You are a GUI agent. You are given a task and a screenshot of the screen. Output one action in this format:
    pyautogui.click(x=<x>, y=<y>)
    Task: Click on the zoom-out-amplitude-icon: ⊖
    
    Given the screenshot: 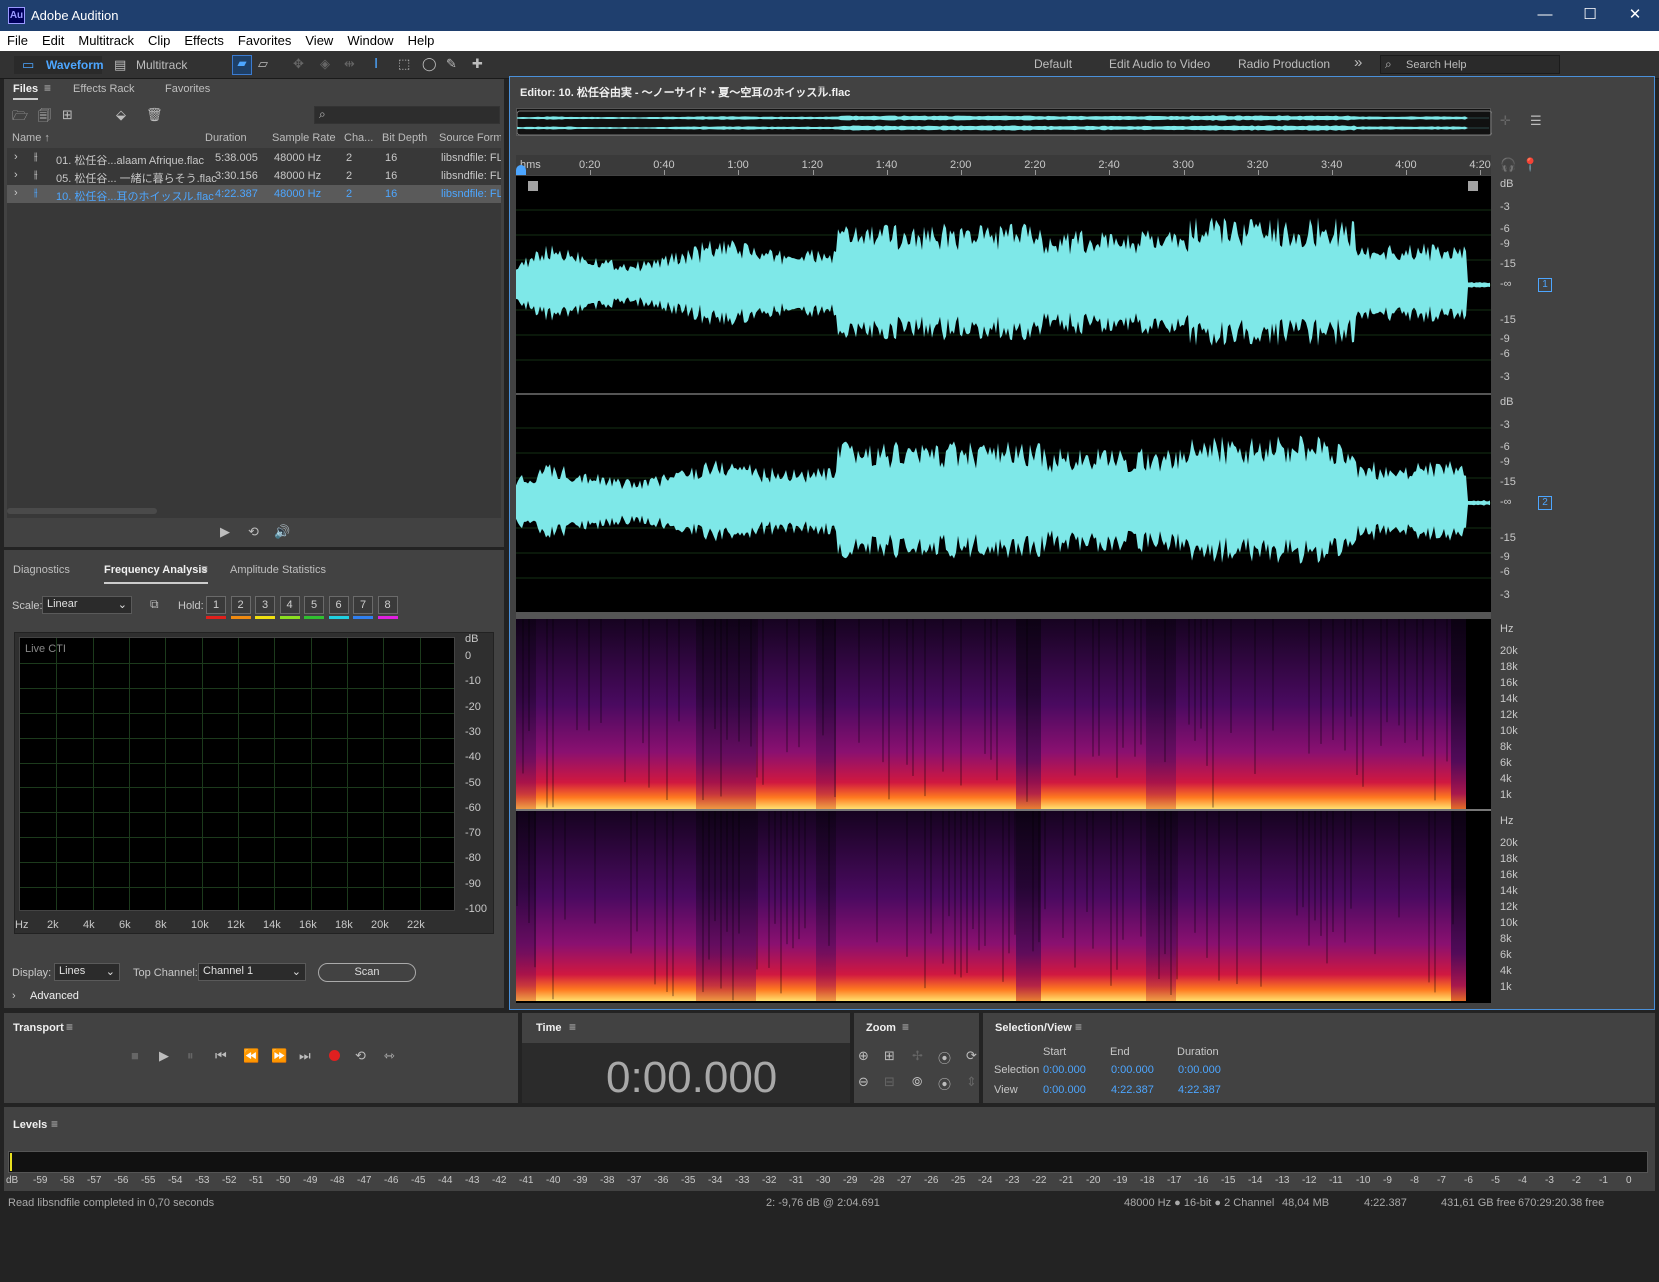 What is the action you would take?
    pyautogui.click(x=863, y=1082)
    